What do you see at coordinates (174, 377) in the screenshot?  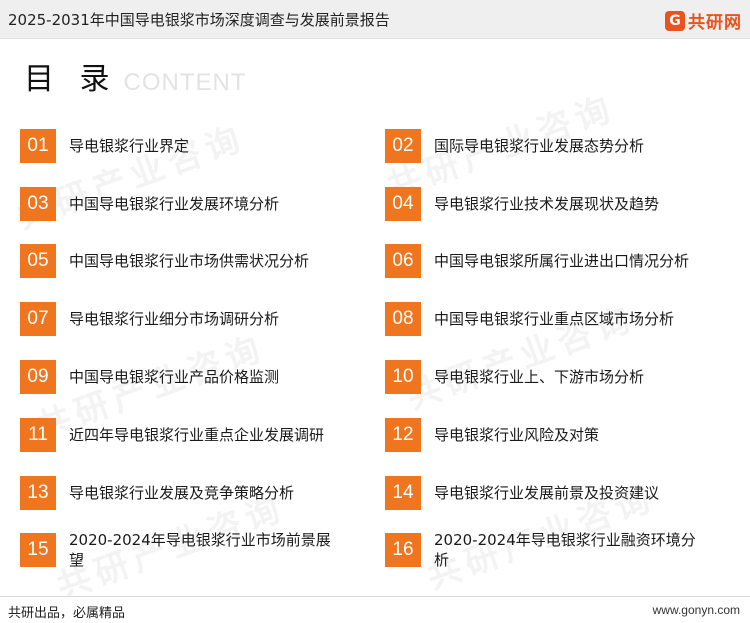 I see `toc-item-label: 中国导电银浆行业产品价格监测` at bounding box center [174, 377].